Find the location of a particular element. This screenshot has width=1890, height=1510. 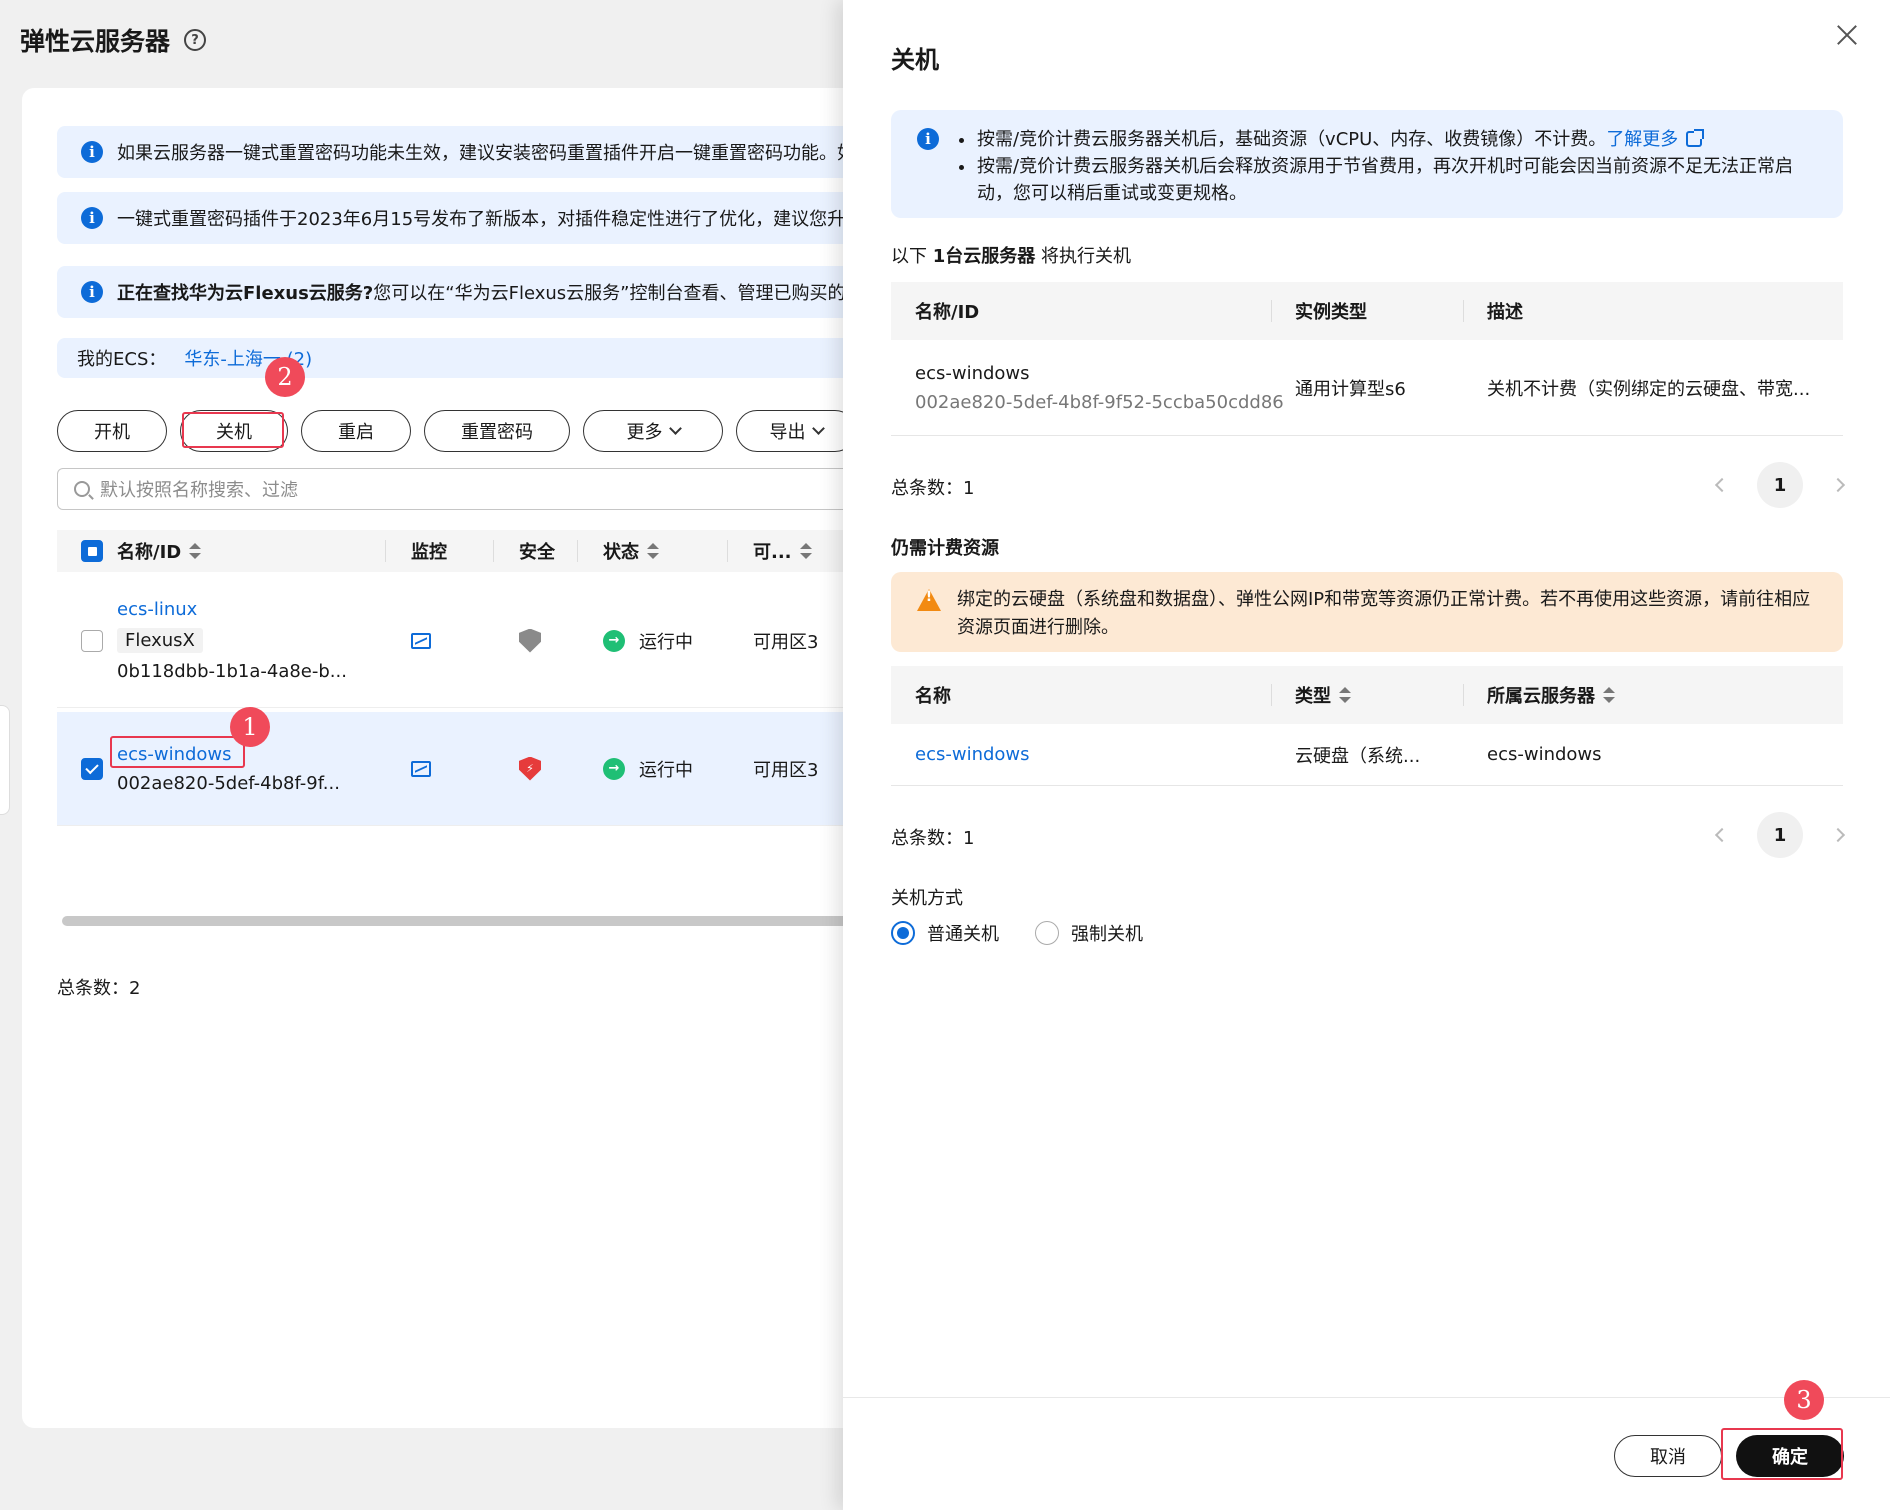

more-label: 更多 is located at coordinates (644, 432).